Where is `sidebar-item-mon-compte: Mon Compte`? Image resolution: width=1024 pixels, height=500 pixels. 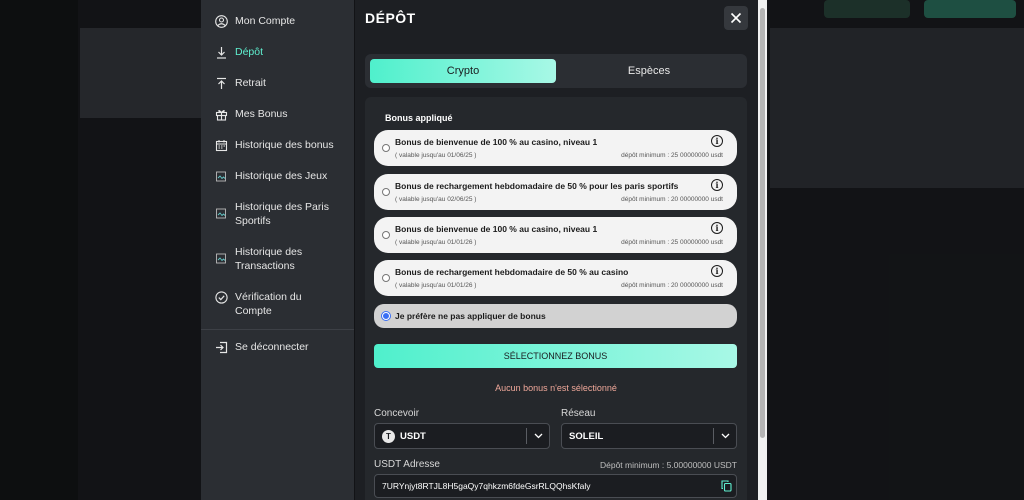
sidebar-item-mon-compte: Mon Compte is located at coordinates (277, 21).